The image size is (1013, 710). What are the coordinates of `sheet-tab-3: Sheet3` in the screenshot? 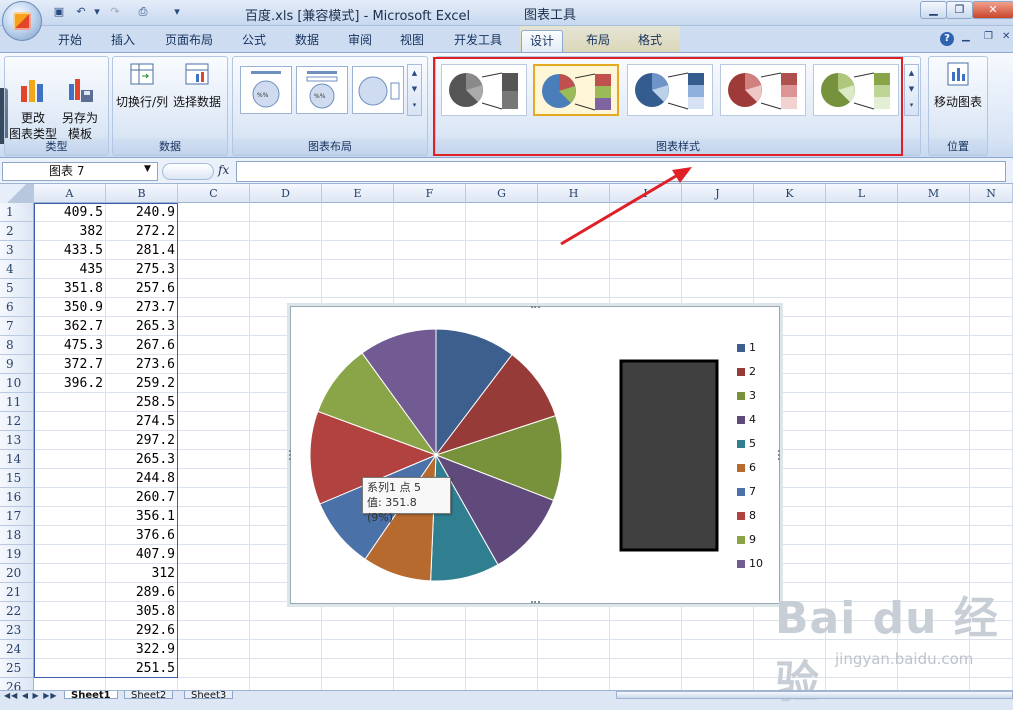 It's located at (209, 696).